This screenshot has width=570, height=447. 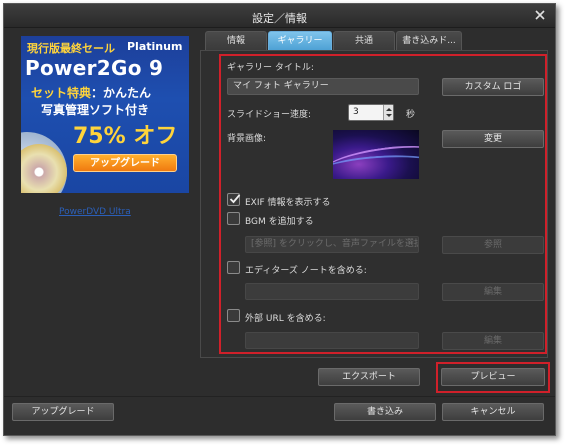 I want to click on browse-button: 参照, so click(x=493, y=245).